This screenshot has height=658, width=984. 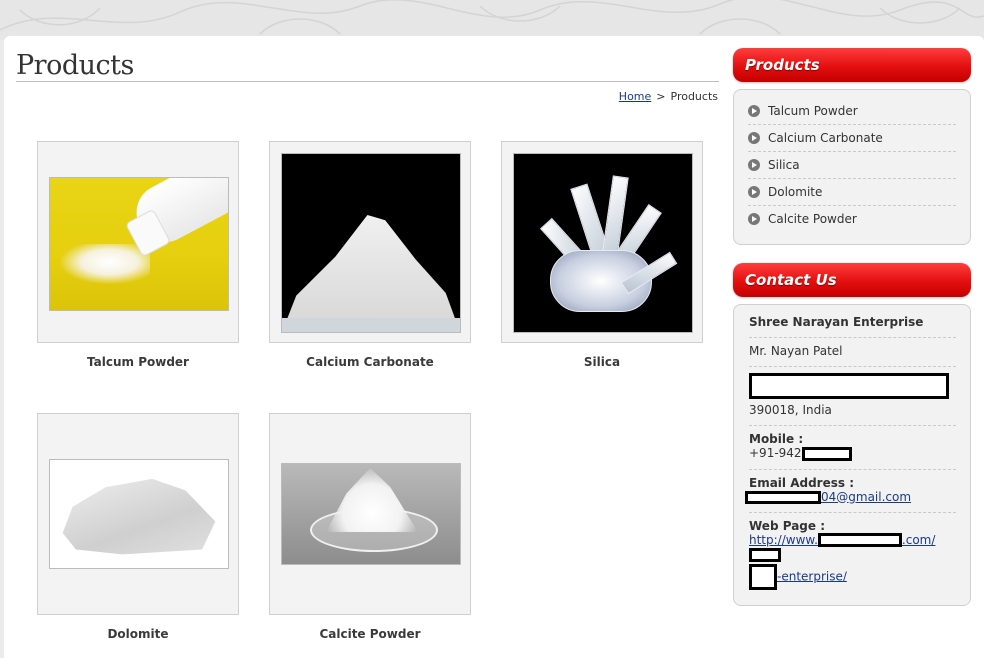 I want to click on product-card-silica: Silica, so click(x=602, y=255).